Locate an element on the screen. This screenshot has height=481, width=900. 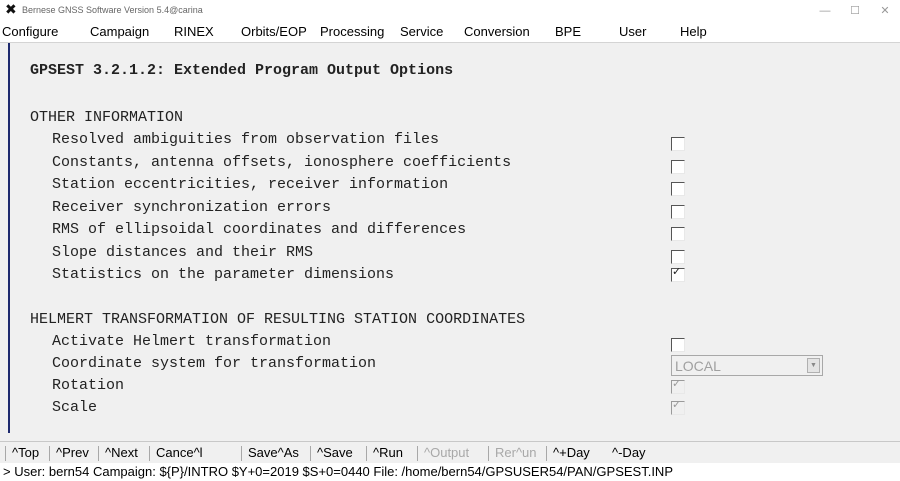
save-button: ^Save is located at coordinates (335, 453).